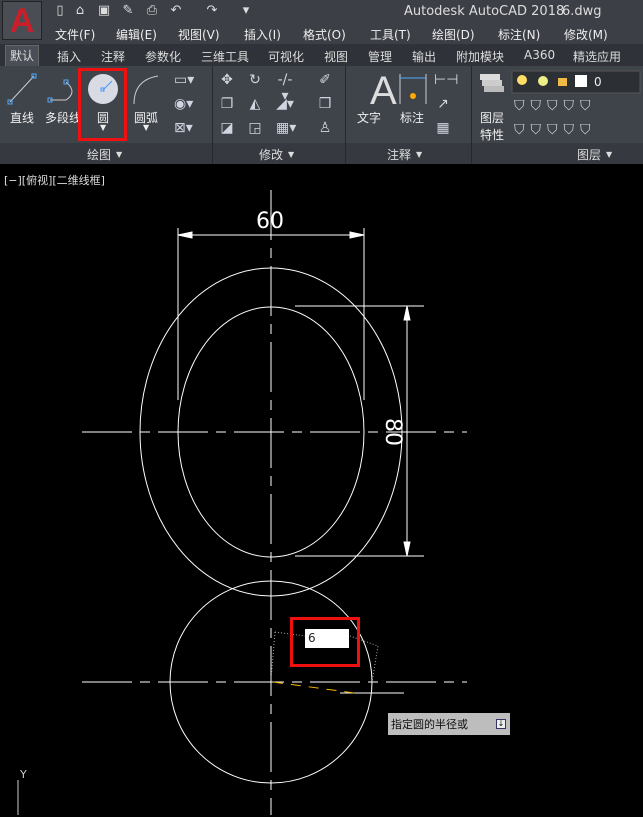 The height and width of the screenshot is (817, 643). What do you see at coordinates (501, 724) in the screenshot?
I see `options-down-arrow-icon: ↓` at bounding box center [501, 724].